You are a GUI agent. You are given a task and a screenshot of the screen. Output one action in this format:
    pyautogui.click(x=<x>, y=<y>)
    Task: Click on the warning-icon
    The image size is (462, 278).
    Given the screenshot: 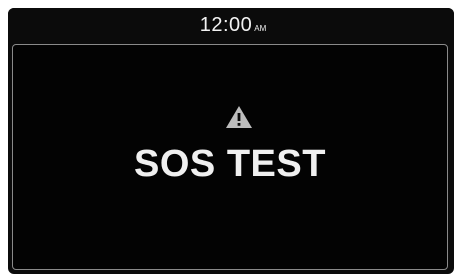 What is the action you would take?
    pyautogui.click(x=239, y=117)
    